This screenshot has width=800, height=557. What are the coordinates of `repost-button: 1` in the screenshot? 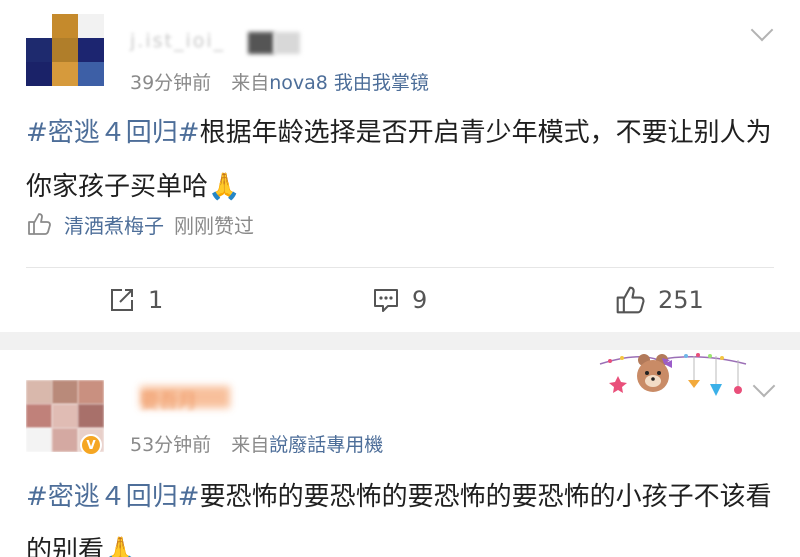 It's located at (135, 300).